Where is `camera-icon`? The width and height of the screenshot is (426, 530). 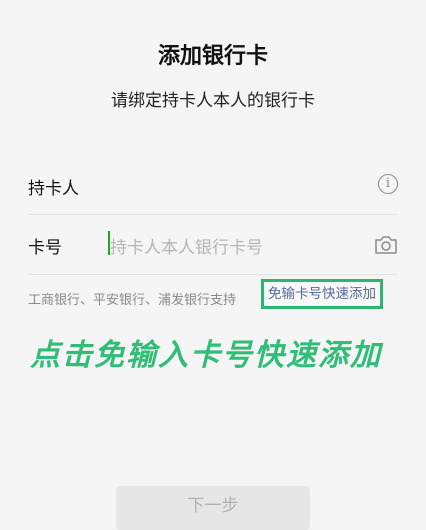 camera-icon is located at coordinates (386, 247).